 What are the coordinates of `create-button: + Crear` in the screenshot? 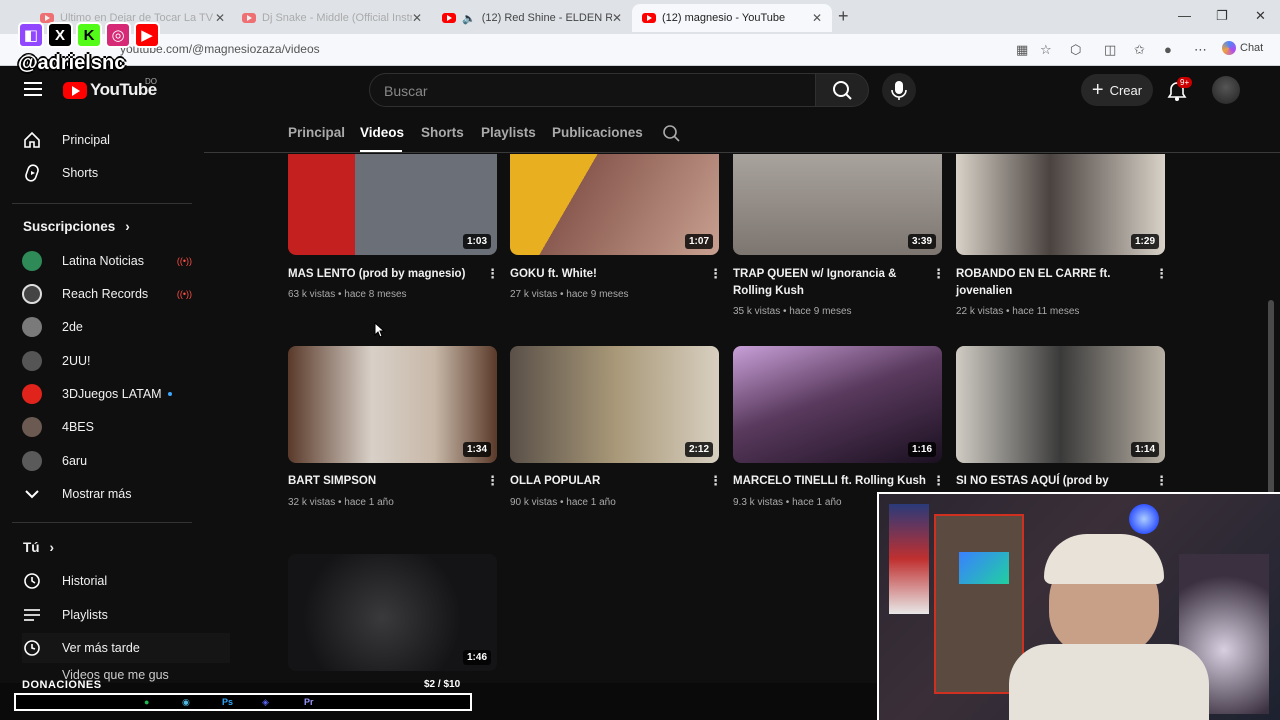 It's located at (1117, 90).